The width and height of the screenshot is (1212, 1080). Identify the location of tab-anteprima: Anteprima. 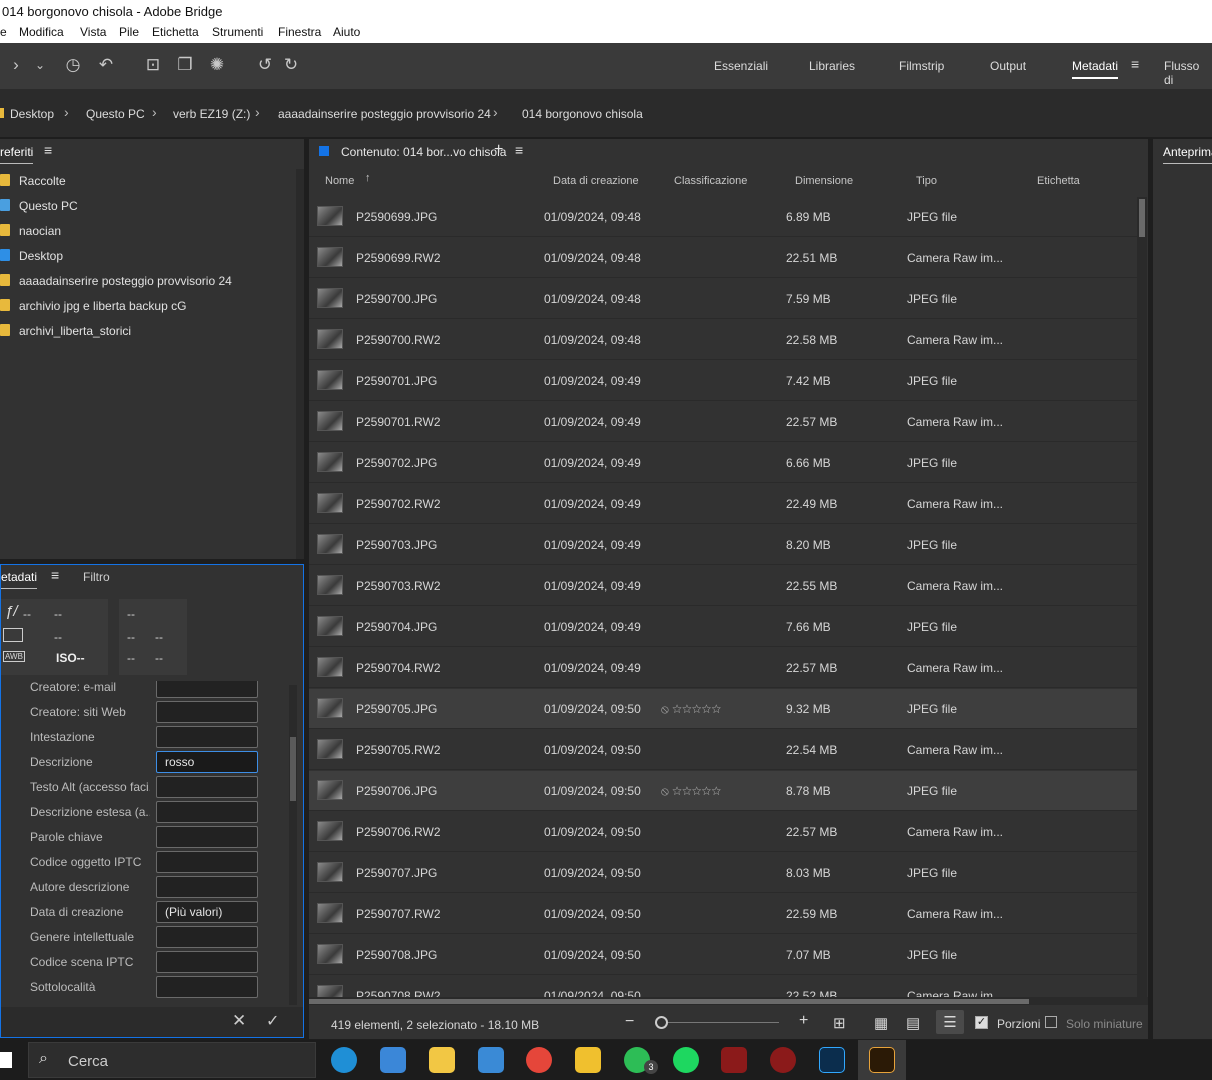
(1187, 154).